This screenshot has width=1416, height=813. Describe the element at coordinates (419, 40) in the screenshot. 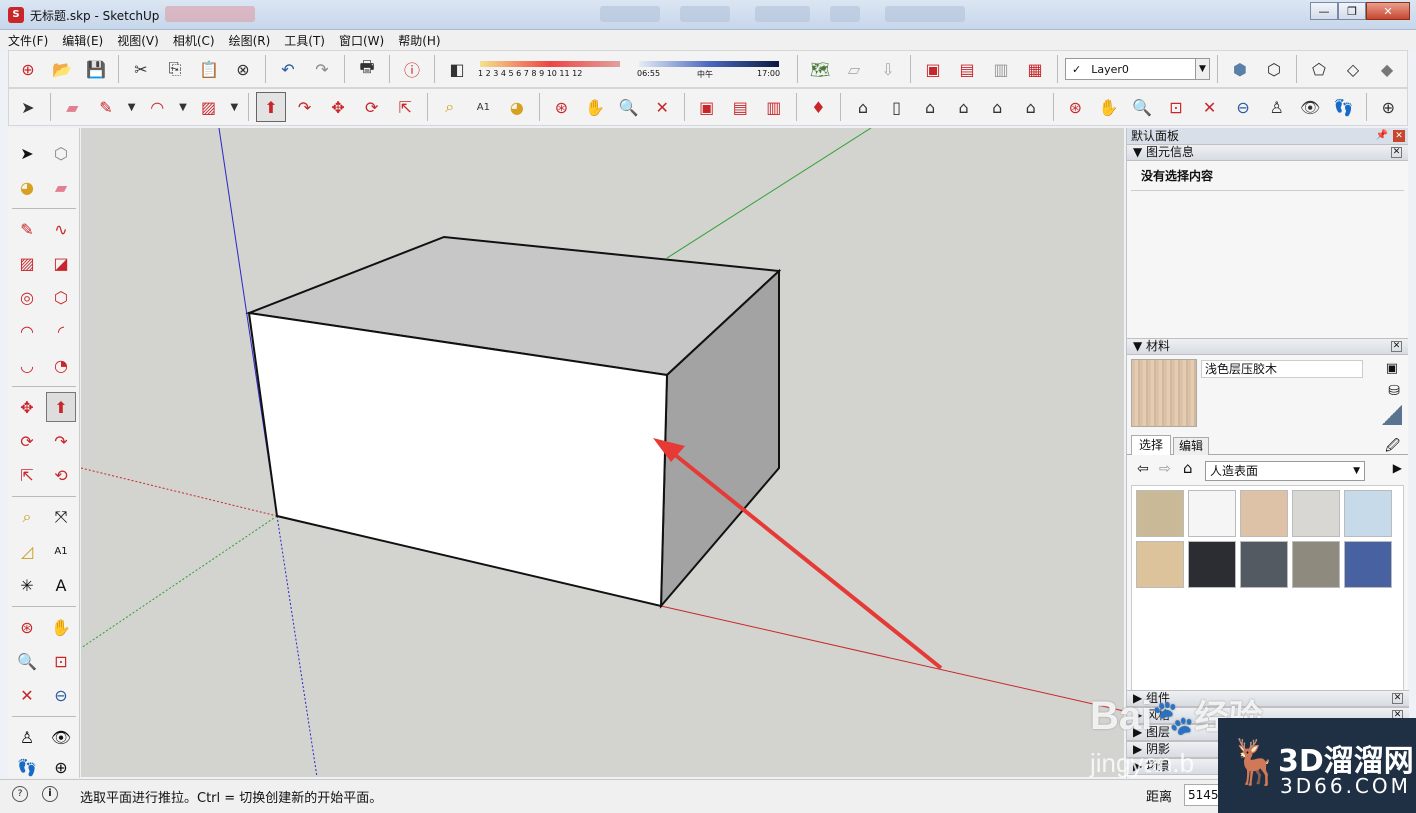

I see `menu-help: 帮助(H)` at that location.